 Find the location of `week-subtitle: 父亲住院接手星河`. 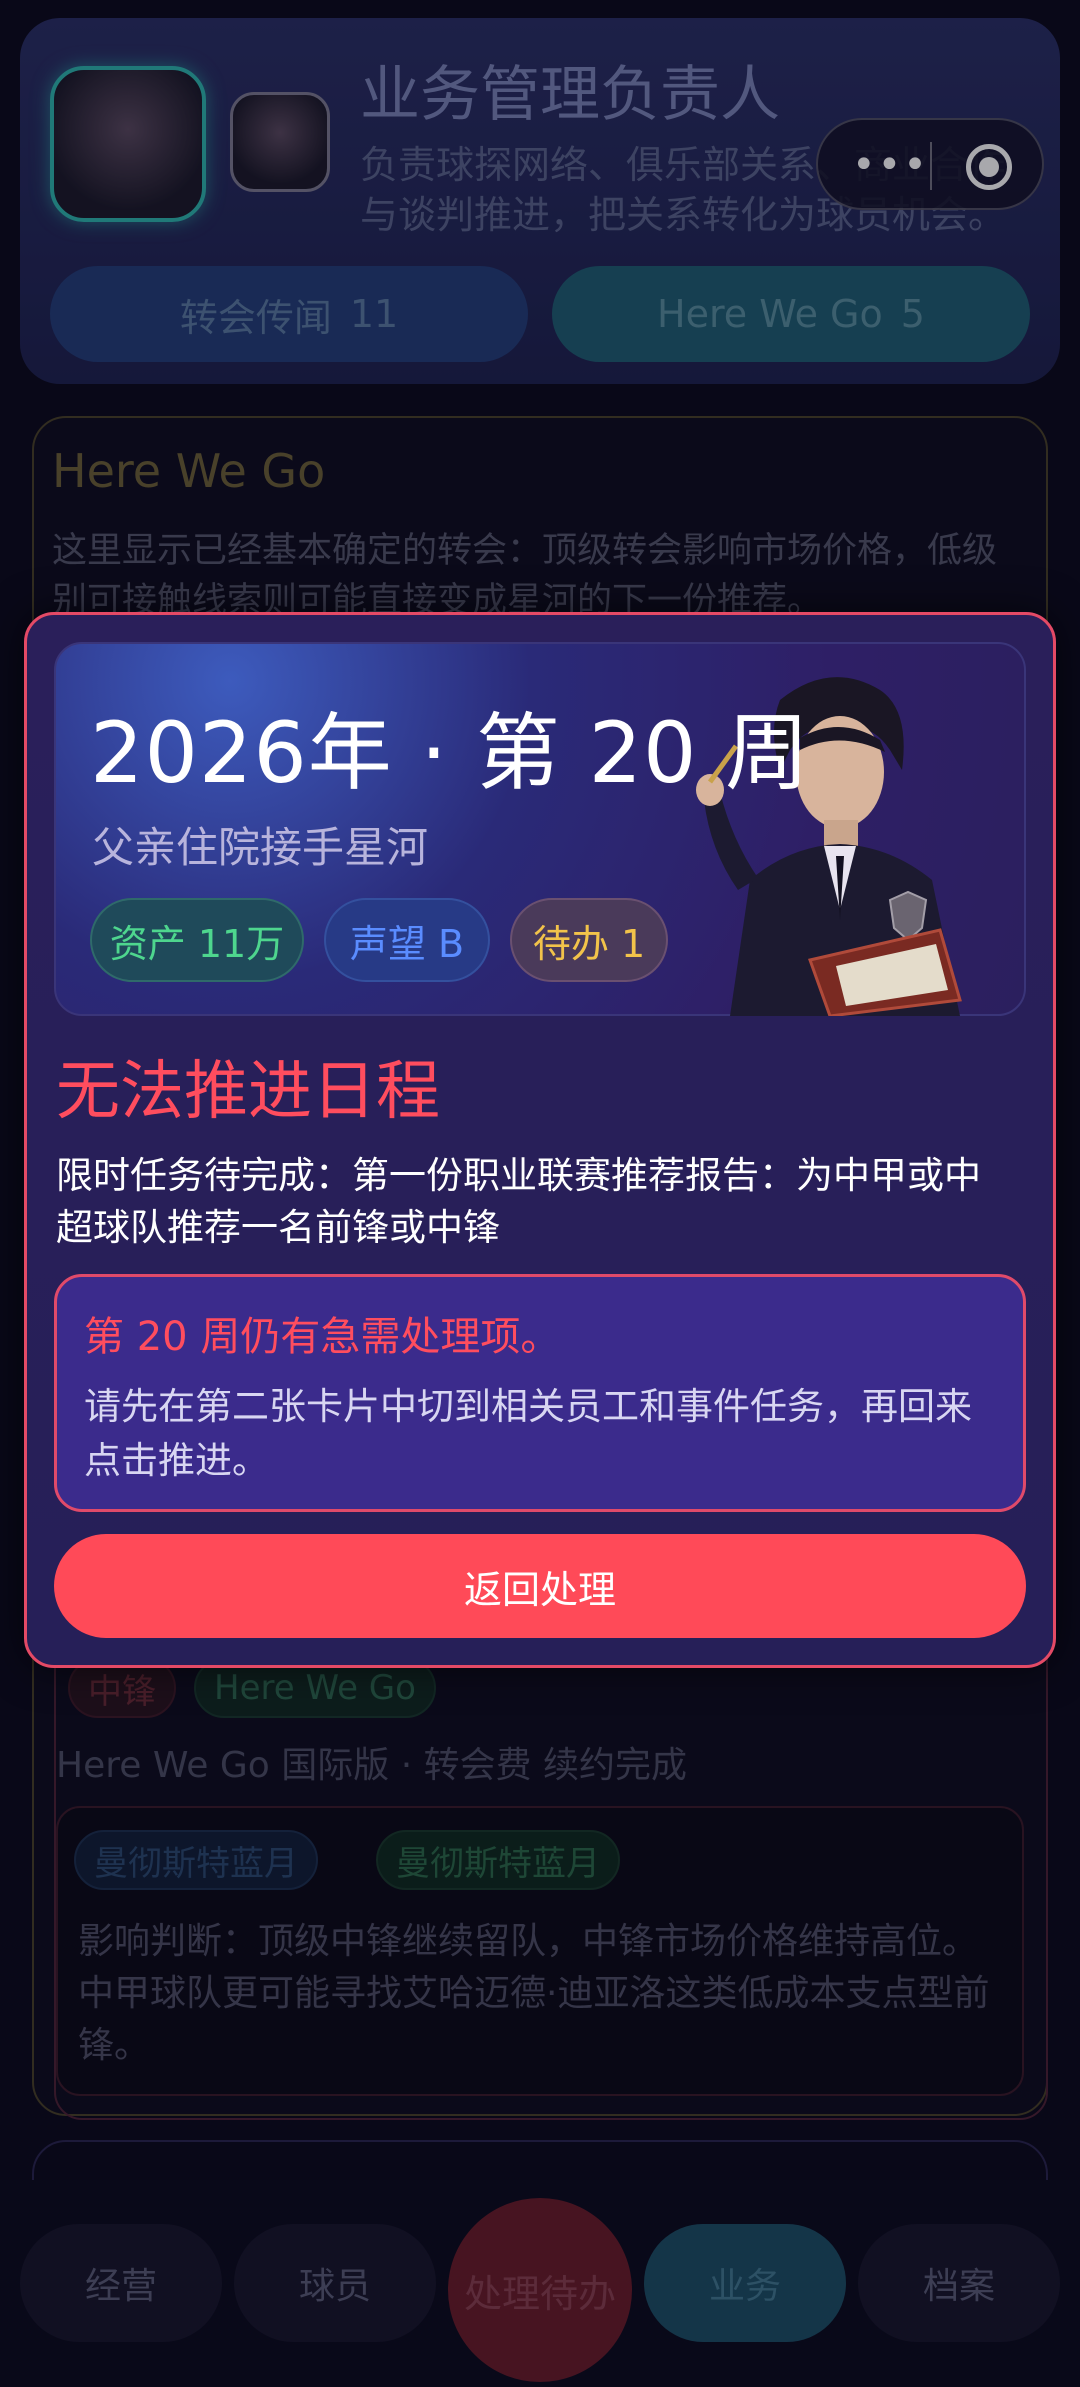

week-subtitle: 父亲住院接手星河 is located at coordinates (260, 847).